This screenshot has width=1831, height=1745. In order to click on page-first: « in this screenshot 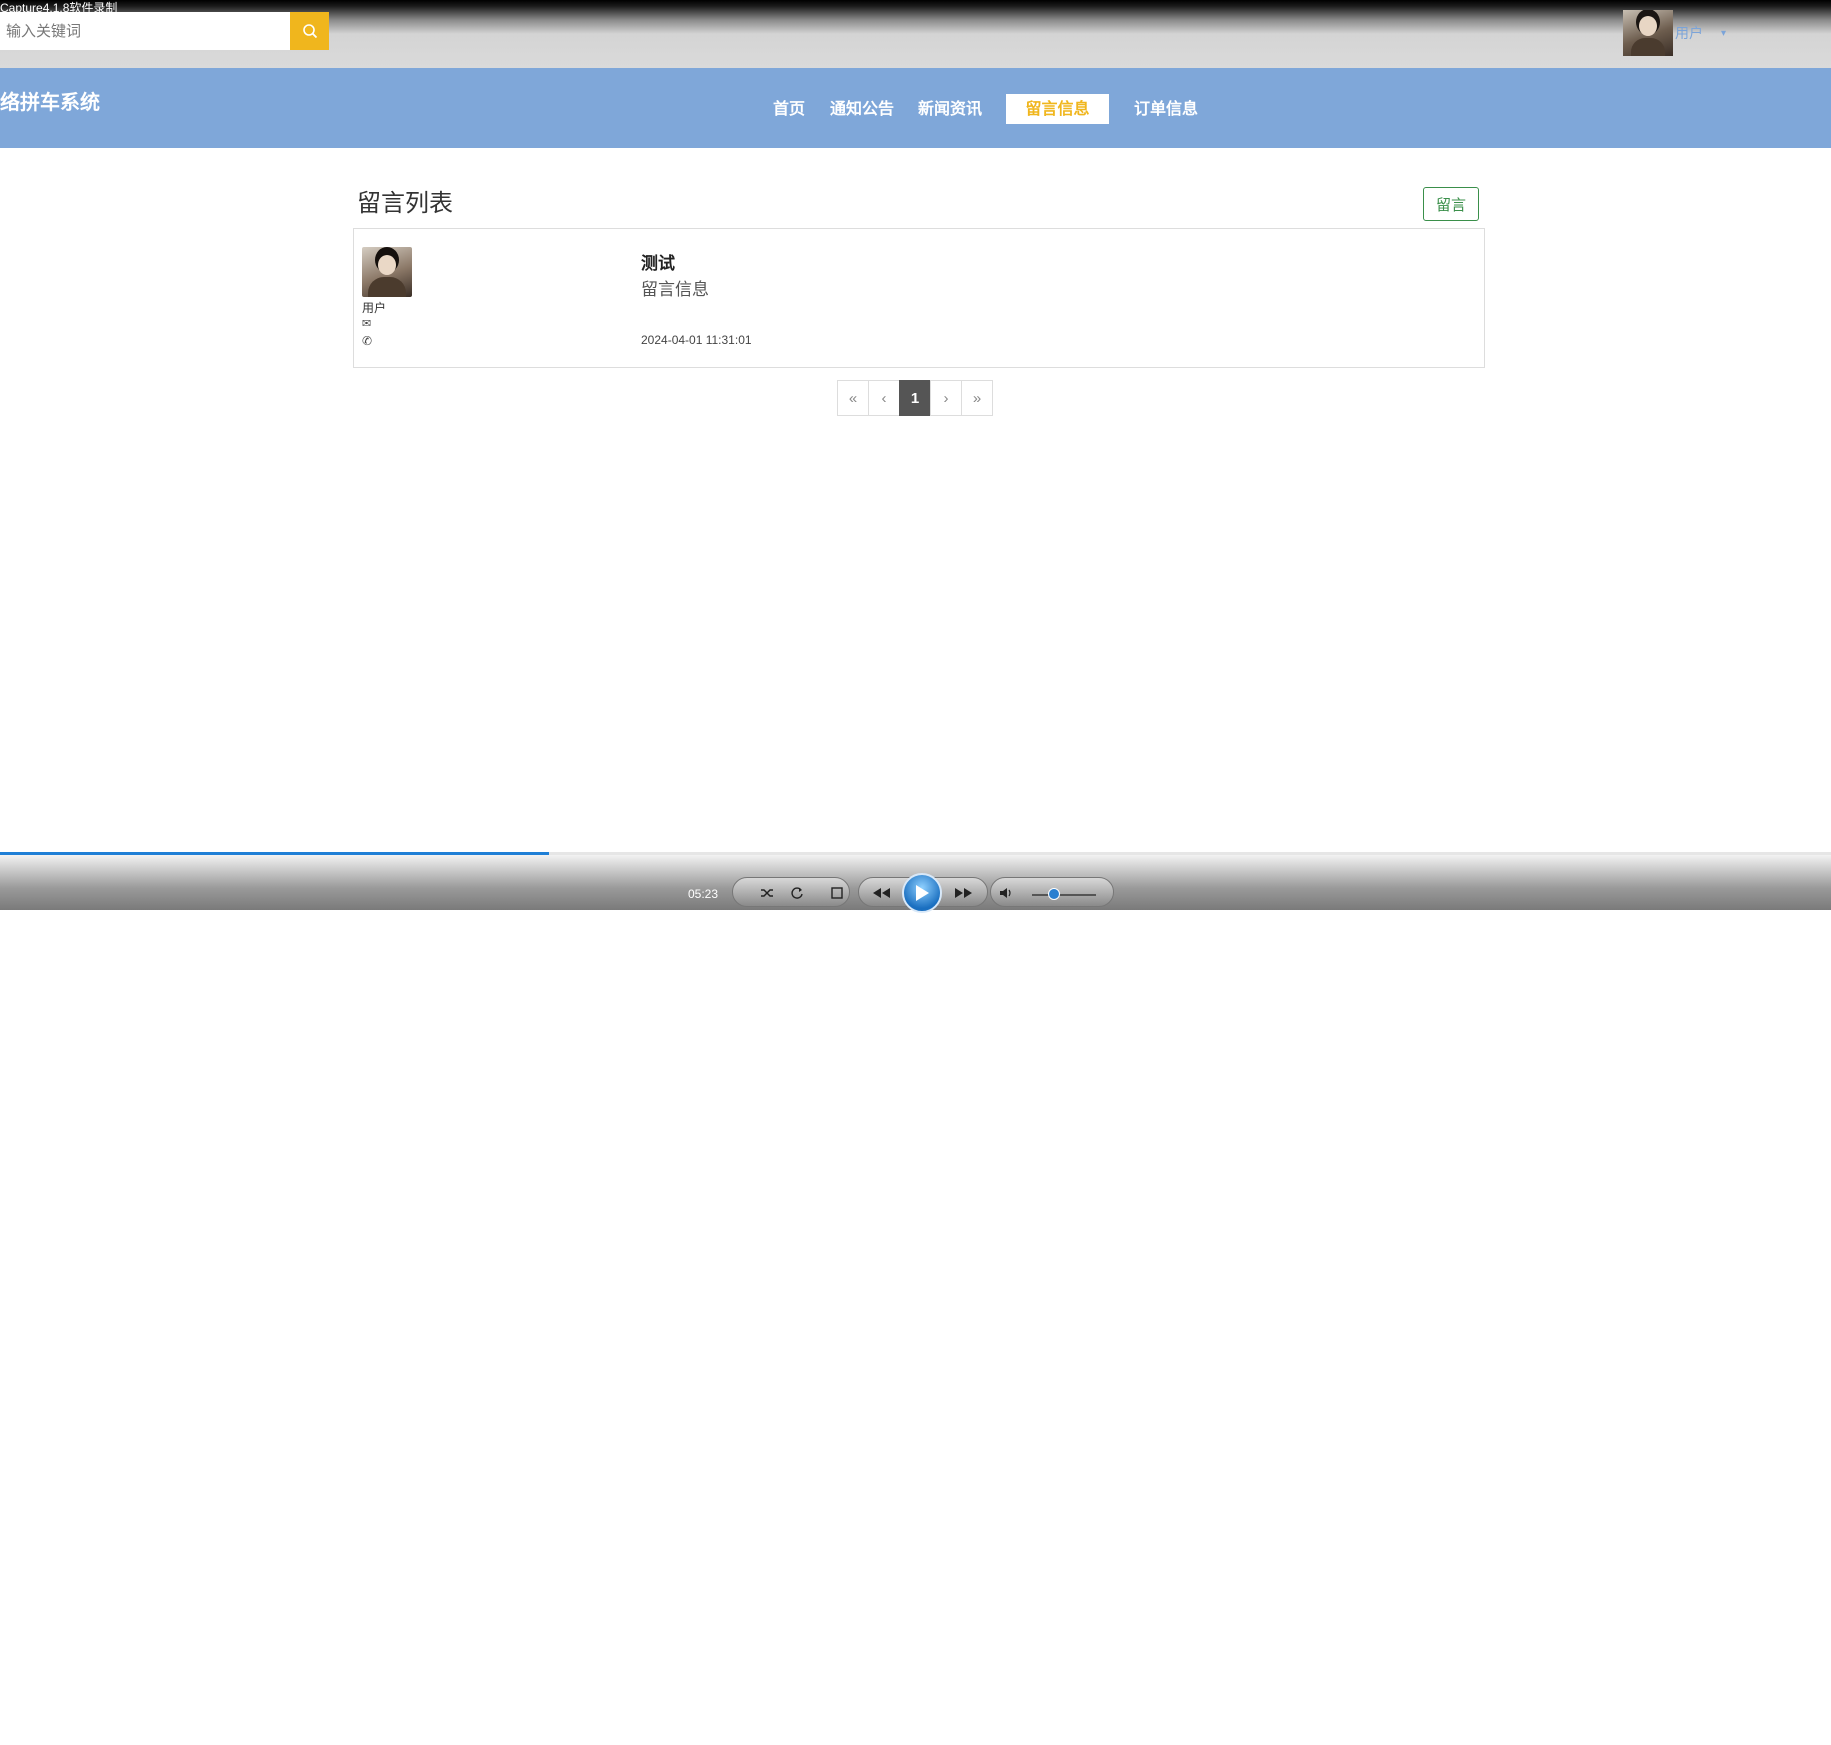, I will do `click(853, 398)`.